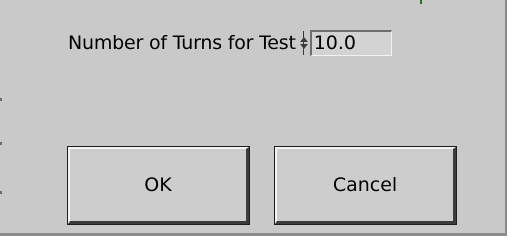 The height and width of the screenshot is (241, 511). I want to click on turns-stepper, so click(304, 43).